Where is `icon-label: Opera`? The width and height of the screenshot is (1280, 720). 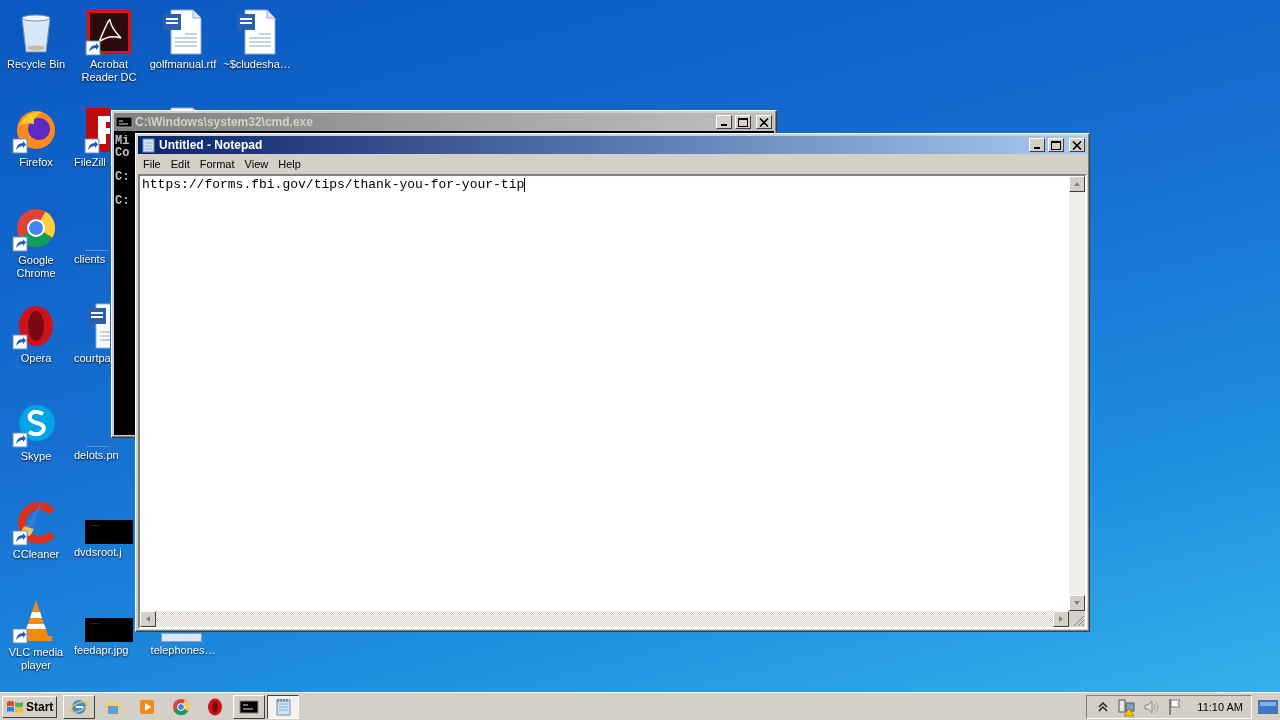
icon-label: Opera is located at coordinates (36, 358).